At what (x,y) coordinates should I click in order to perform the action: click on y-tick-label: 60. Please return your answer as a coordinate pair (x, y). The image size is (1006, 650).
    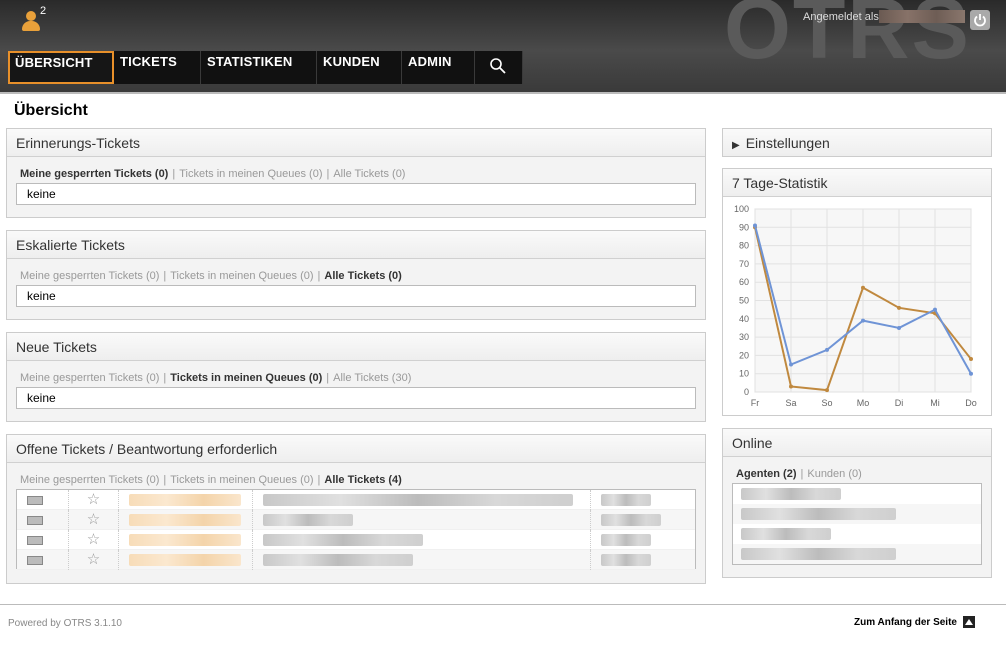
    Looking at the image, I should click on (744, 282).